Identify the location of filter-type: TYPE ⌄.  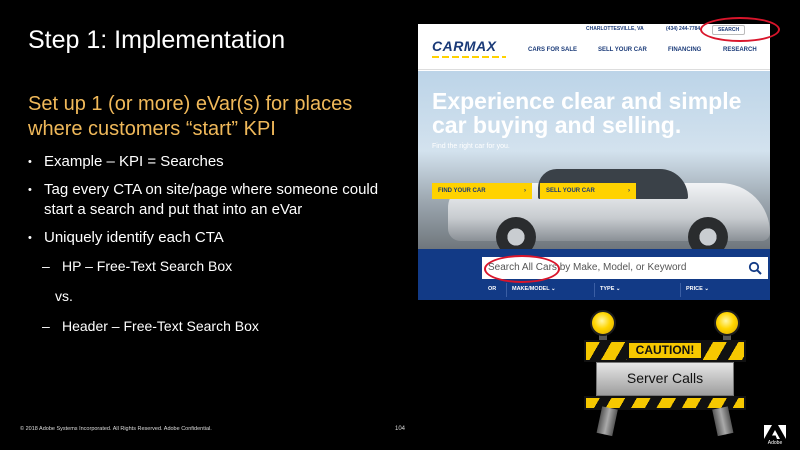
(610, 289).